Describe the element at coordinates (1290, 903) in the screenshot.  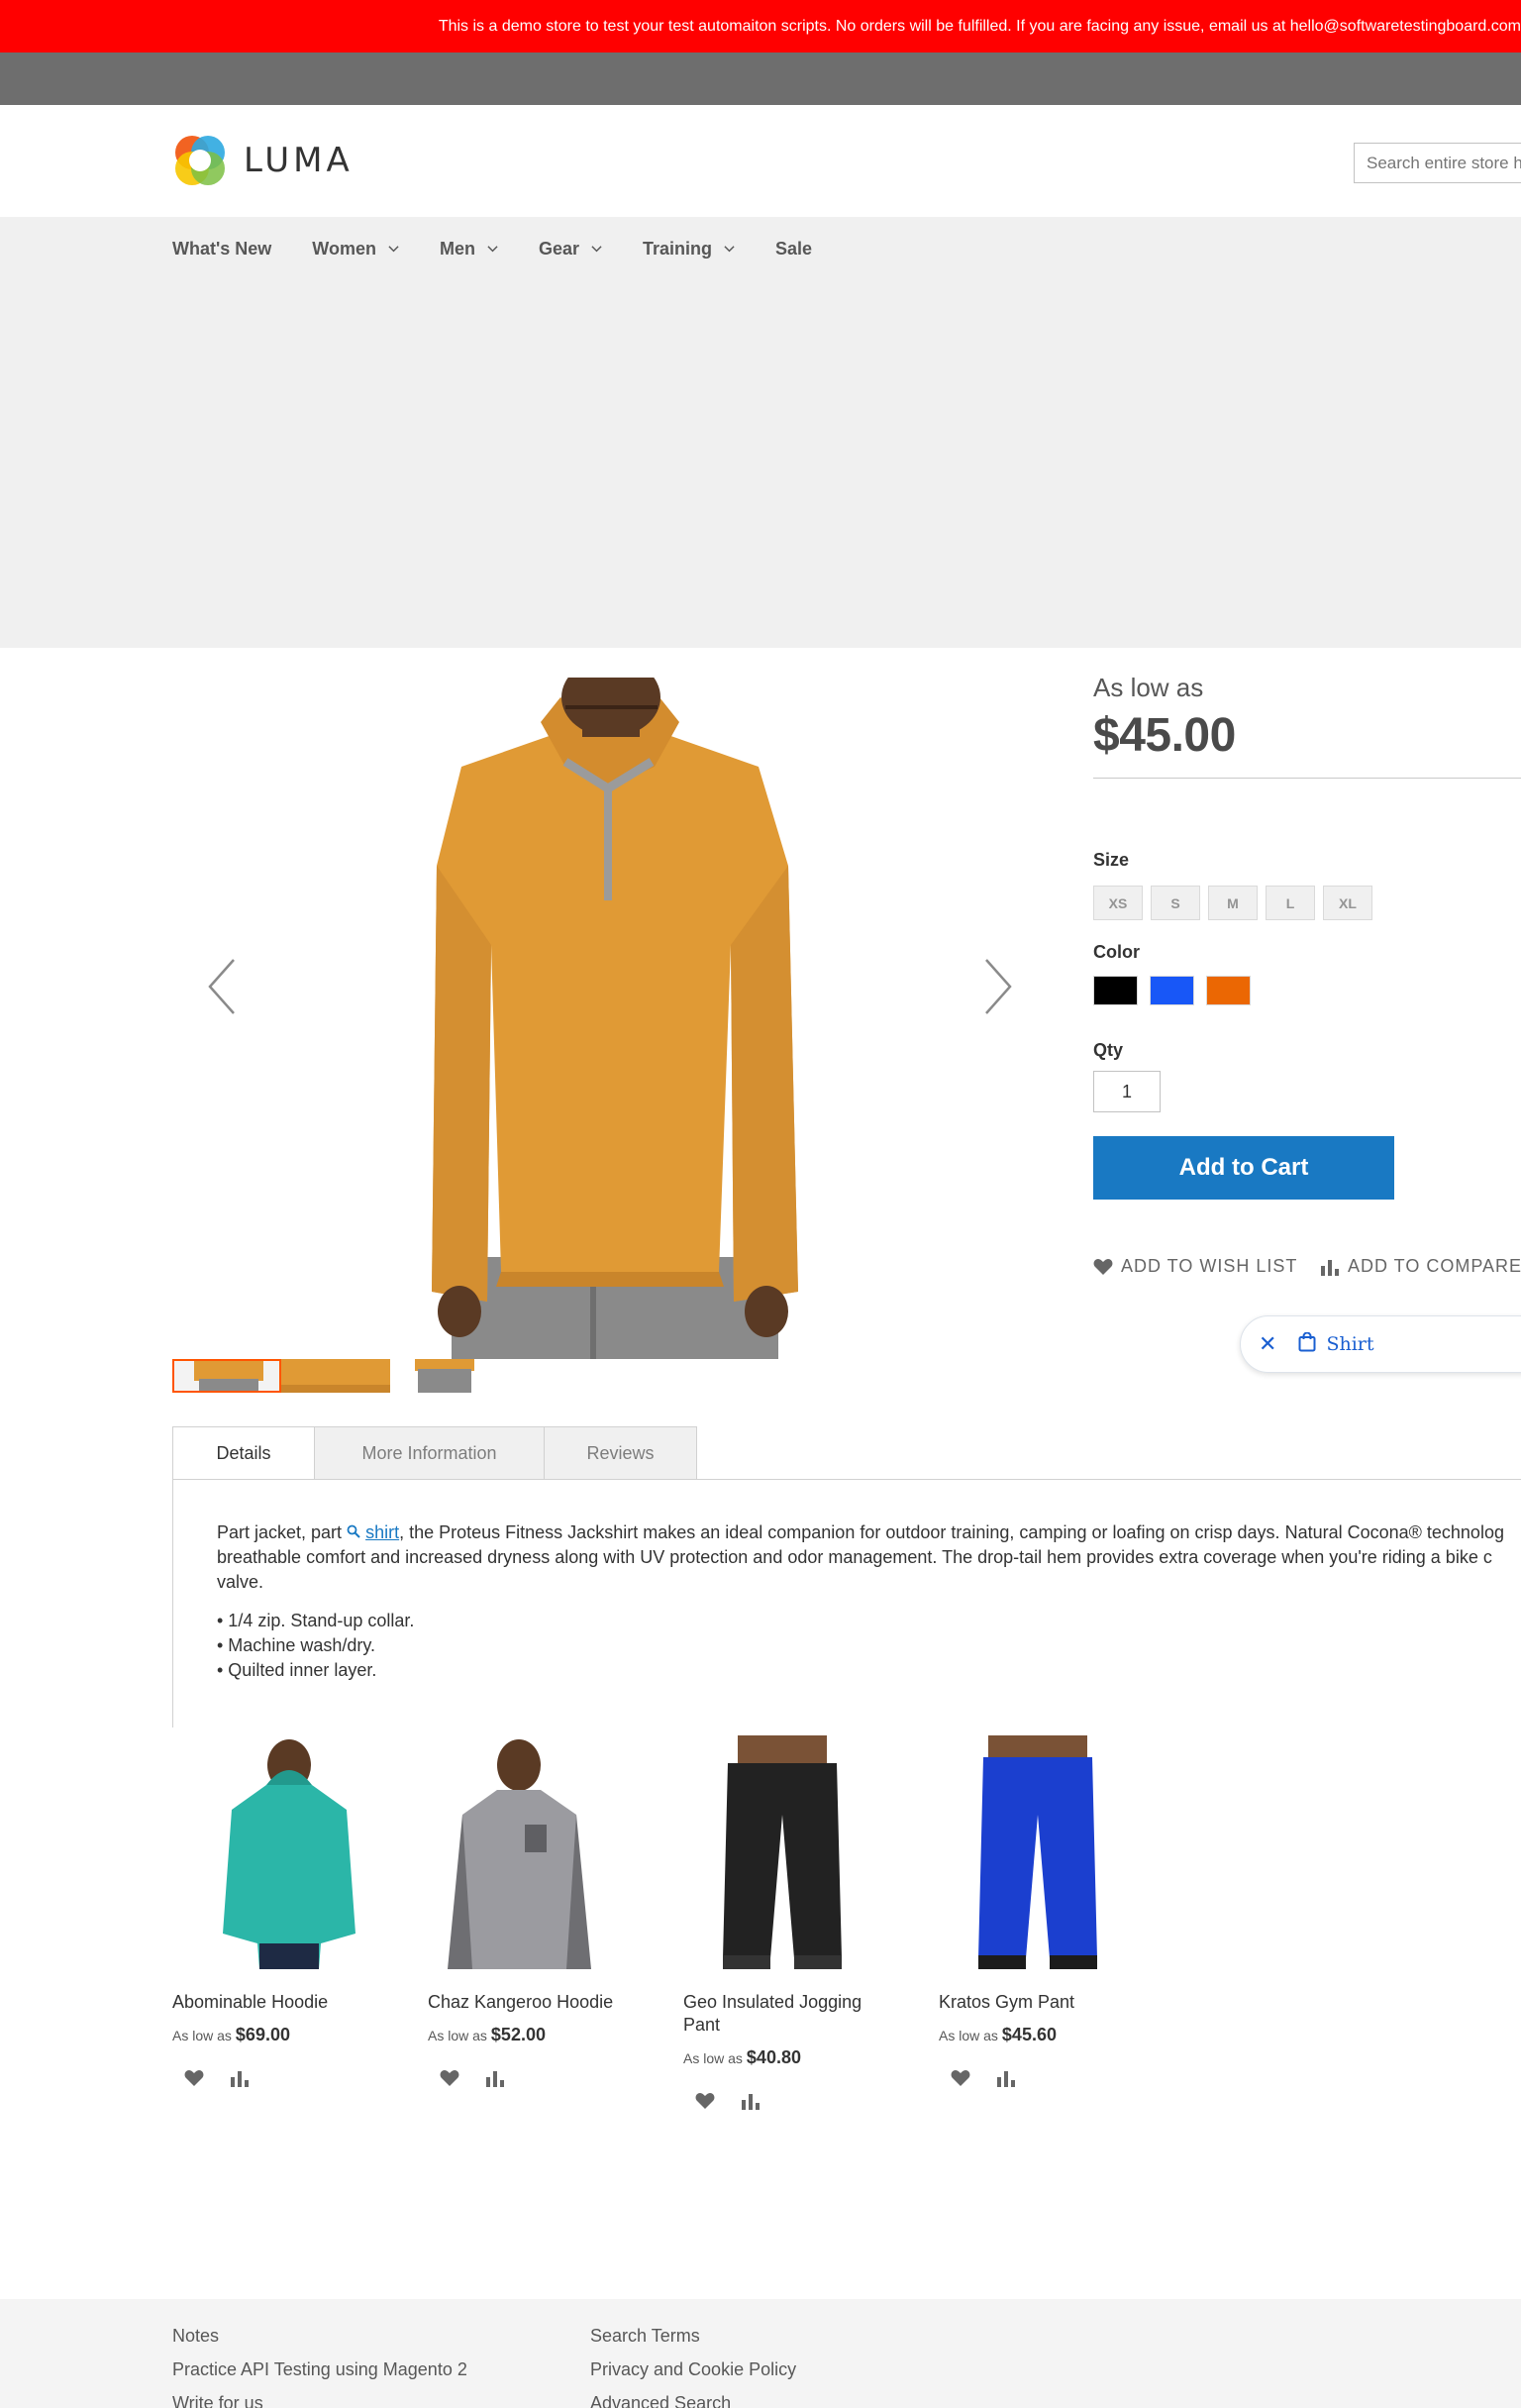
I see `size-option-l: L` at that location.